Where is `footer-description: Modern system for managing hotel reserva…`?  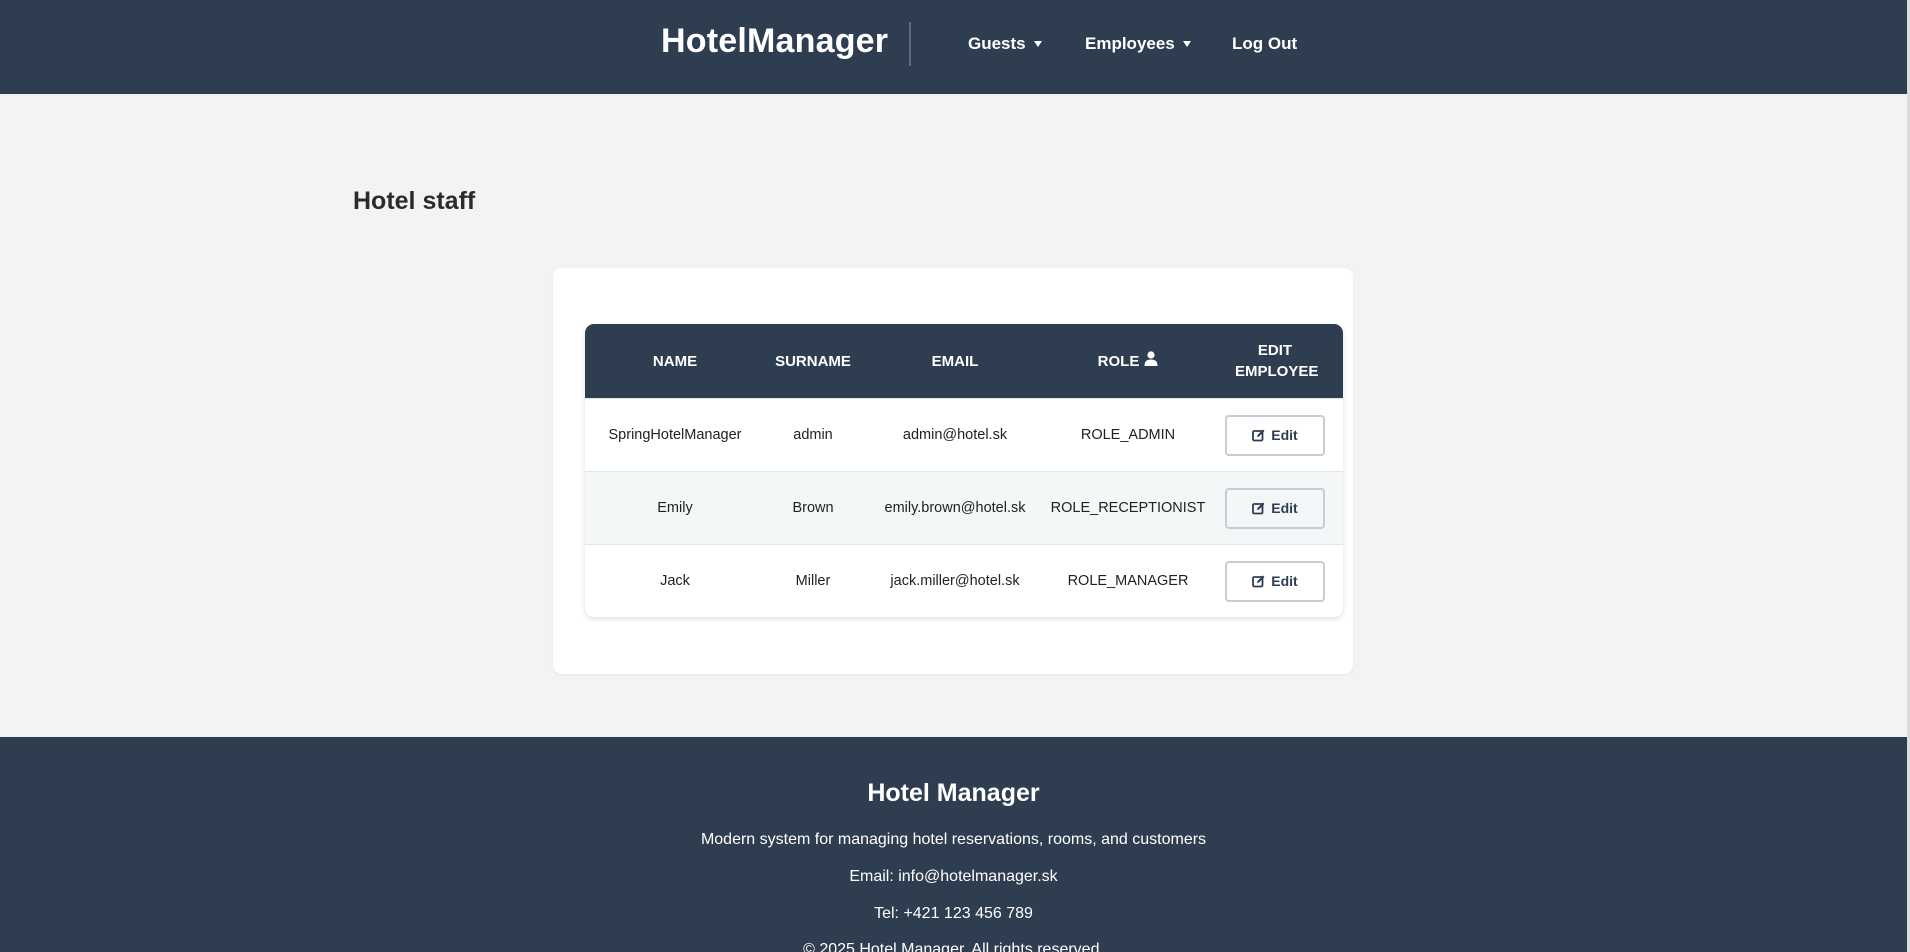
footer-description: Modern system for managing hotel reserva… is located at coordinates (953, 839).